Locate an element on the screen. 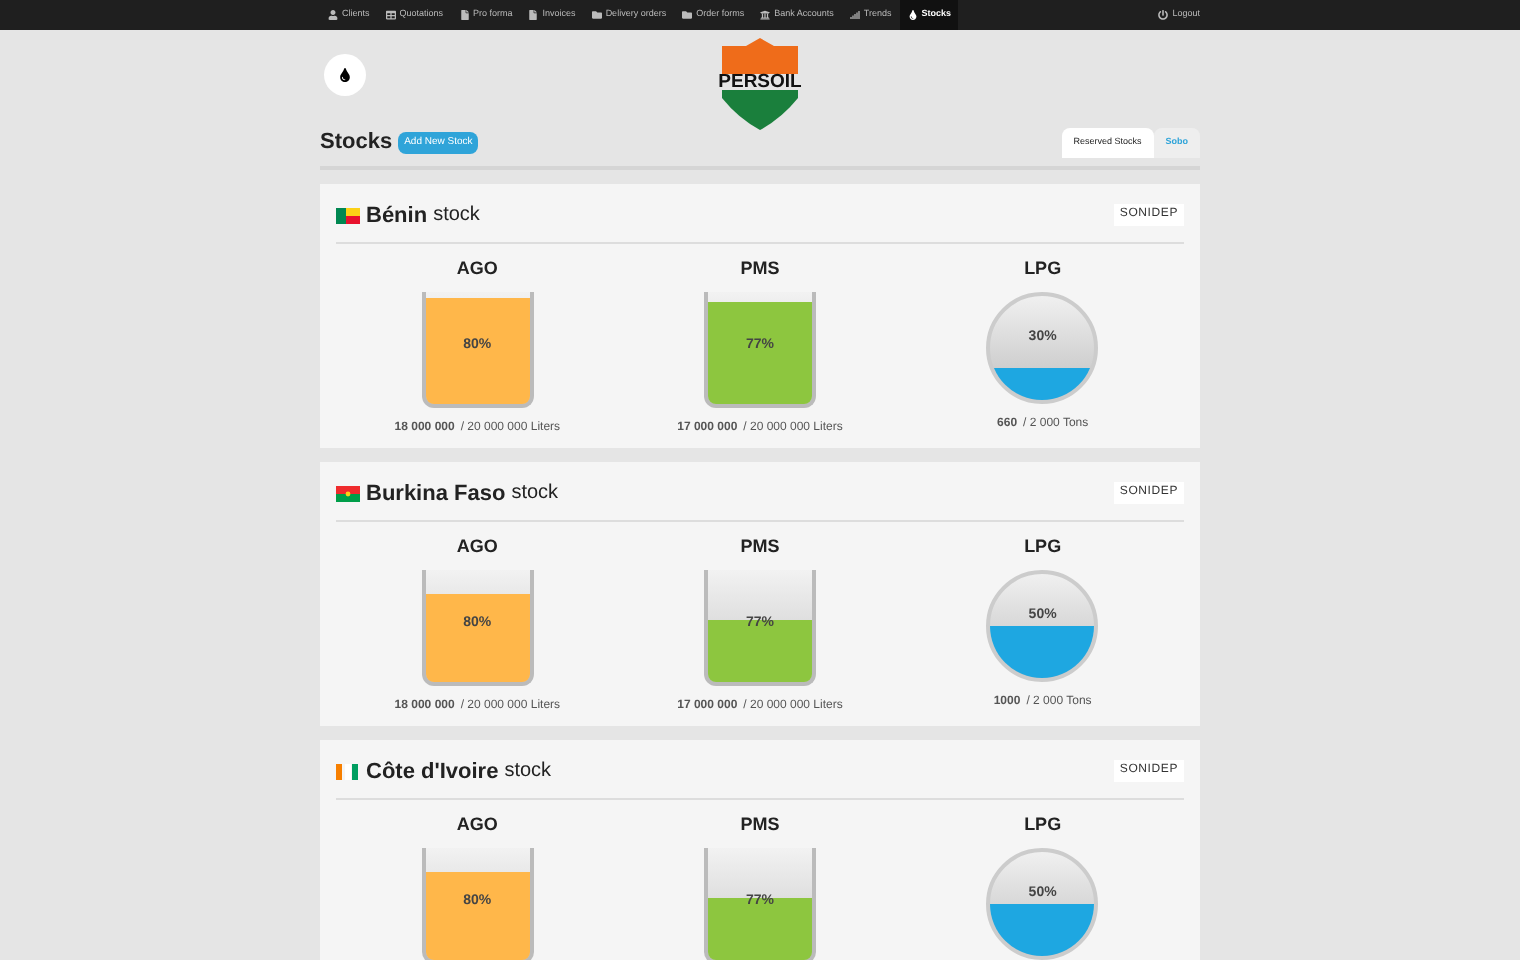 This screenshot has width=1520, height=960. country-name: Côte d'Ivoire is located at coordinates (432, 772).